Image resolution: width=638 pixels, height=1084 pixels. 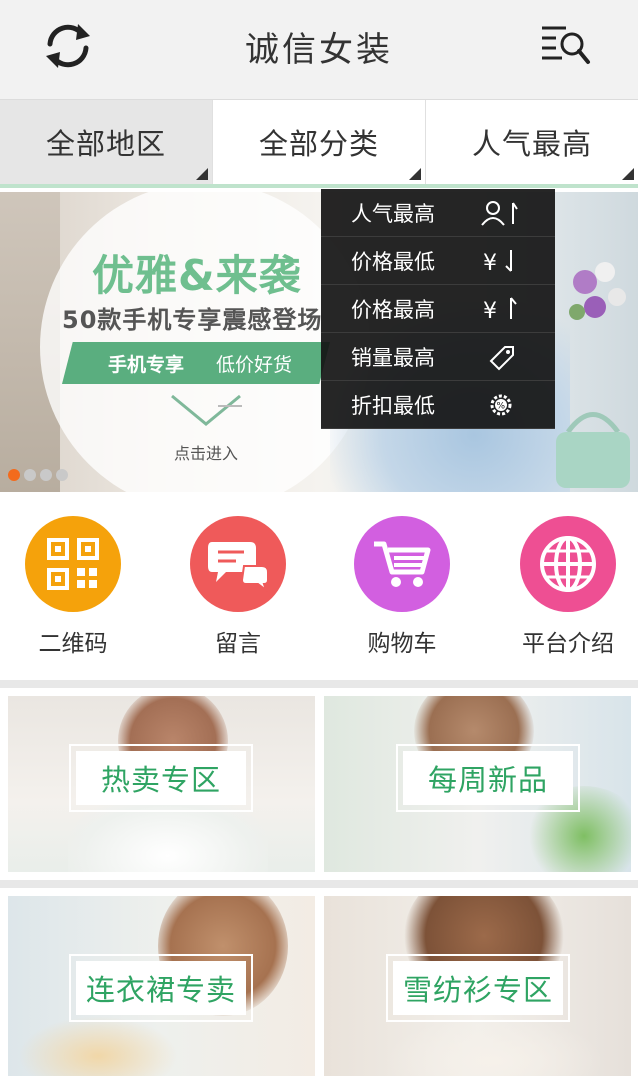 I want to click on quick-link-label: 平台介绍, so click(x=568, y=644).